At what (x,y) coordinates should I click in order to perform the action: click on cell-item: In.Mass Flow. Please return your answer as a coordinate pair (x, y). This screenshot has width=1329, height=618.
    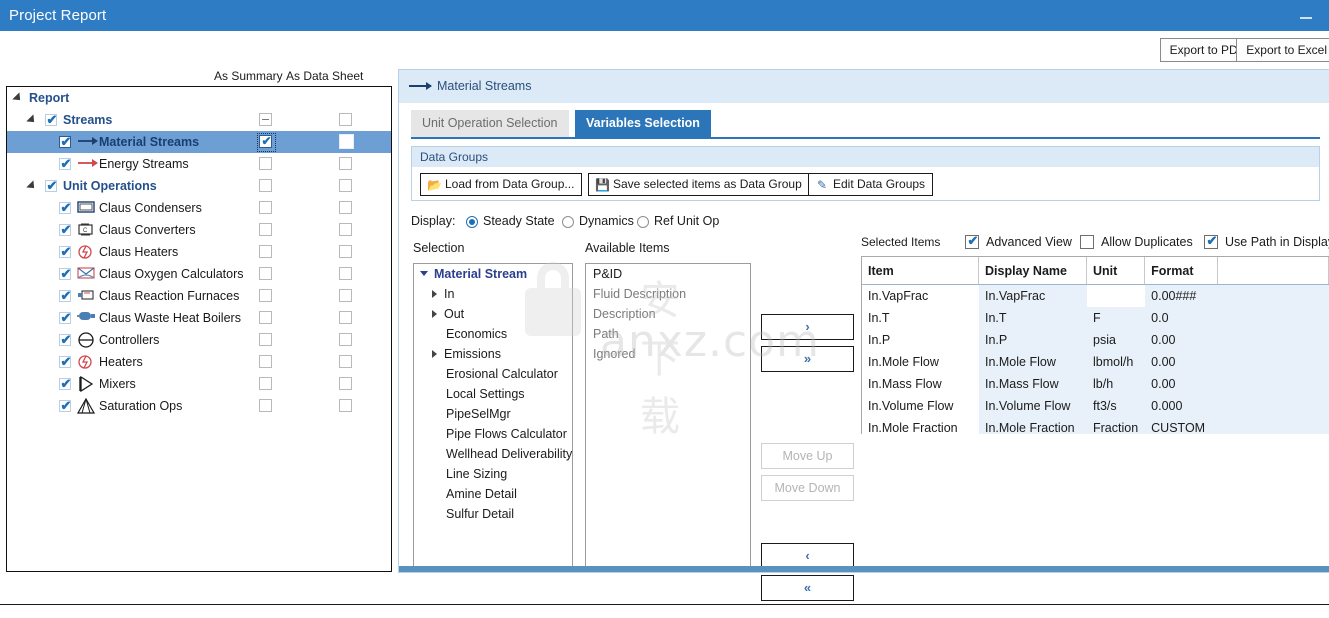
    Looking at the image, I should click on (920, 384).